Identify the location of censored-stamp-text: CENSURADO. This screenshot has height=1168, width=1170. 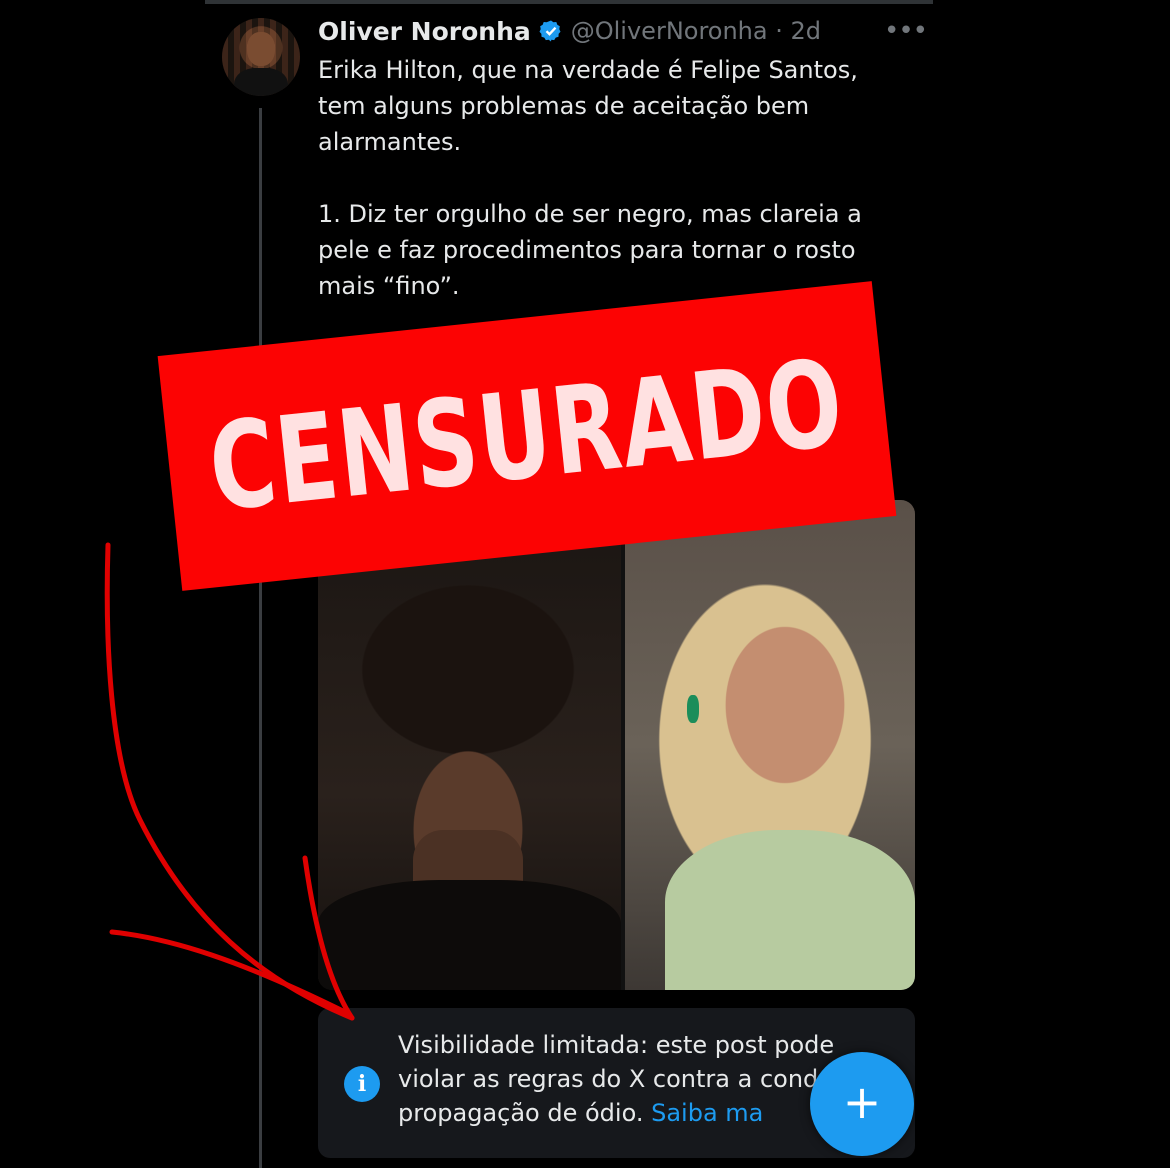
(527, 436).